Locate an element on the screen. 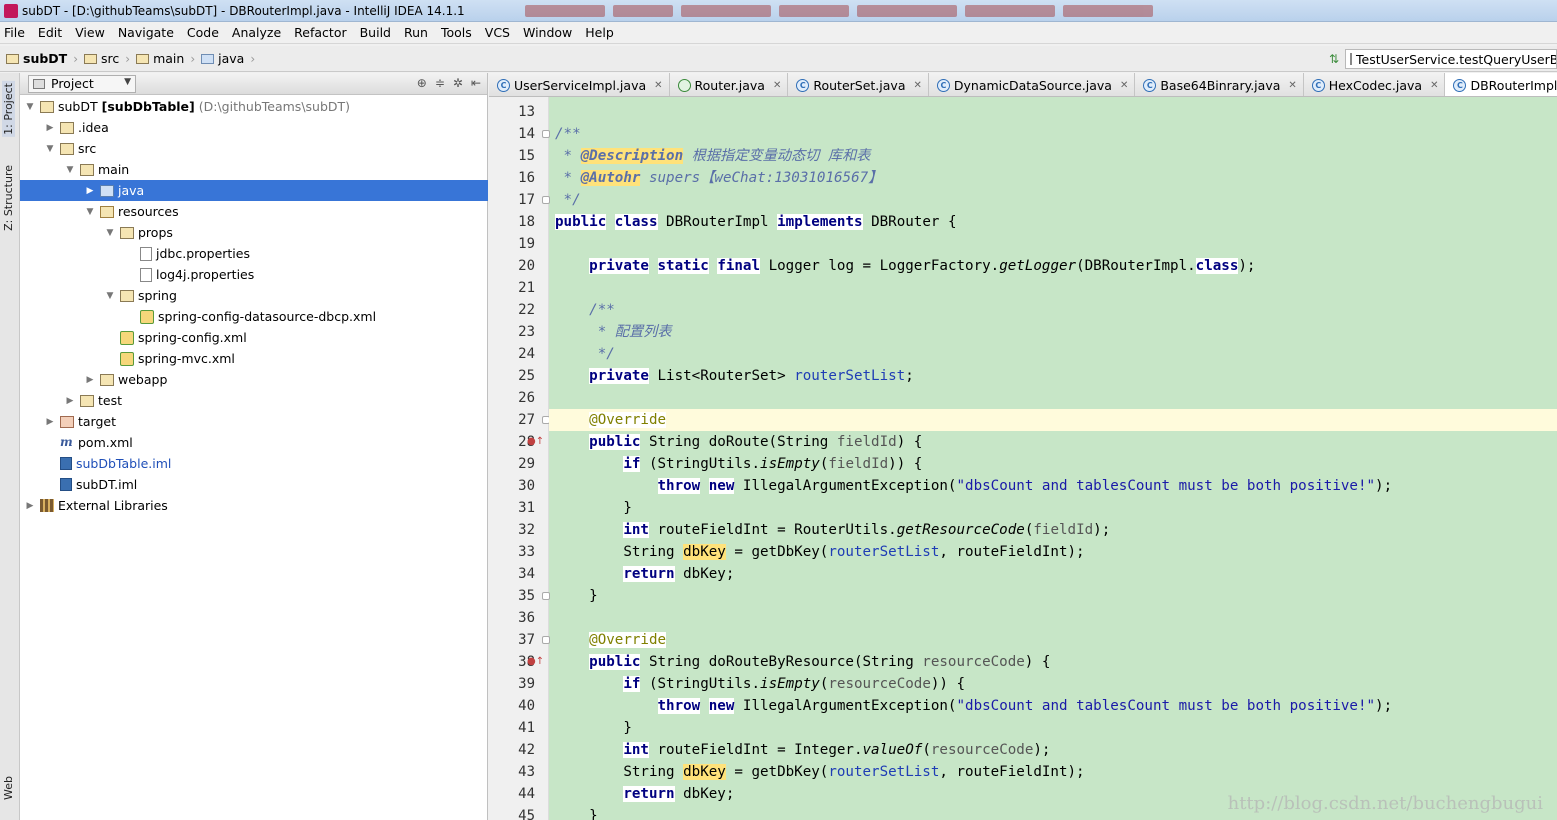 This screenshot has width=1557, height=820. tool-tab-web: Web is located at coordinates (8, 788).